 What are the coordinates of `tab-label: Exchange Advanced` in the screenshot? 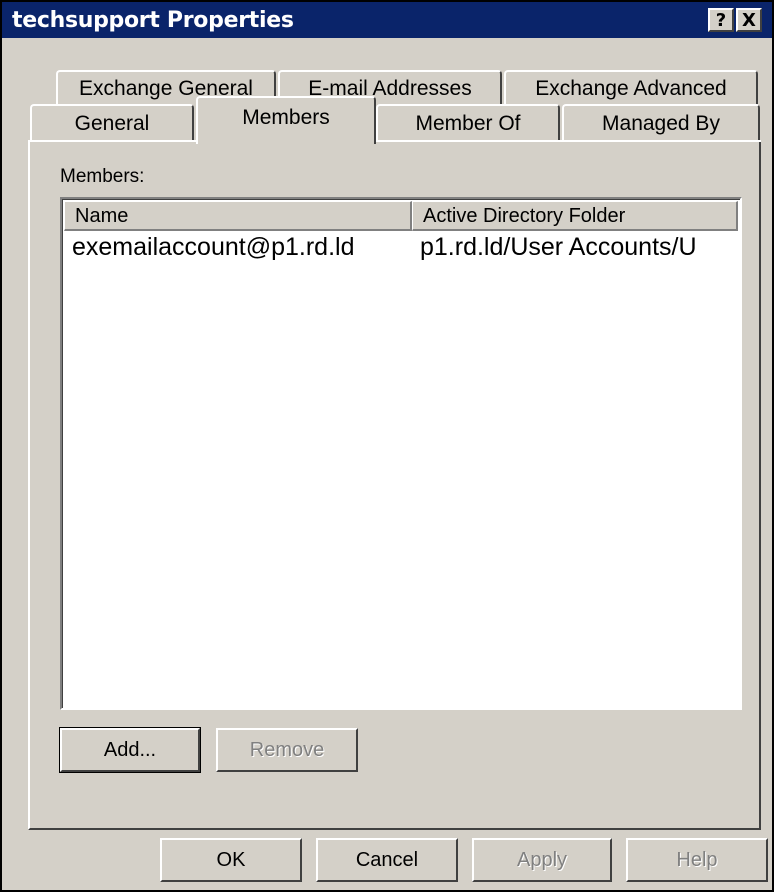 It's located at (631, 88).